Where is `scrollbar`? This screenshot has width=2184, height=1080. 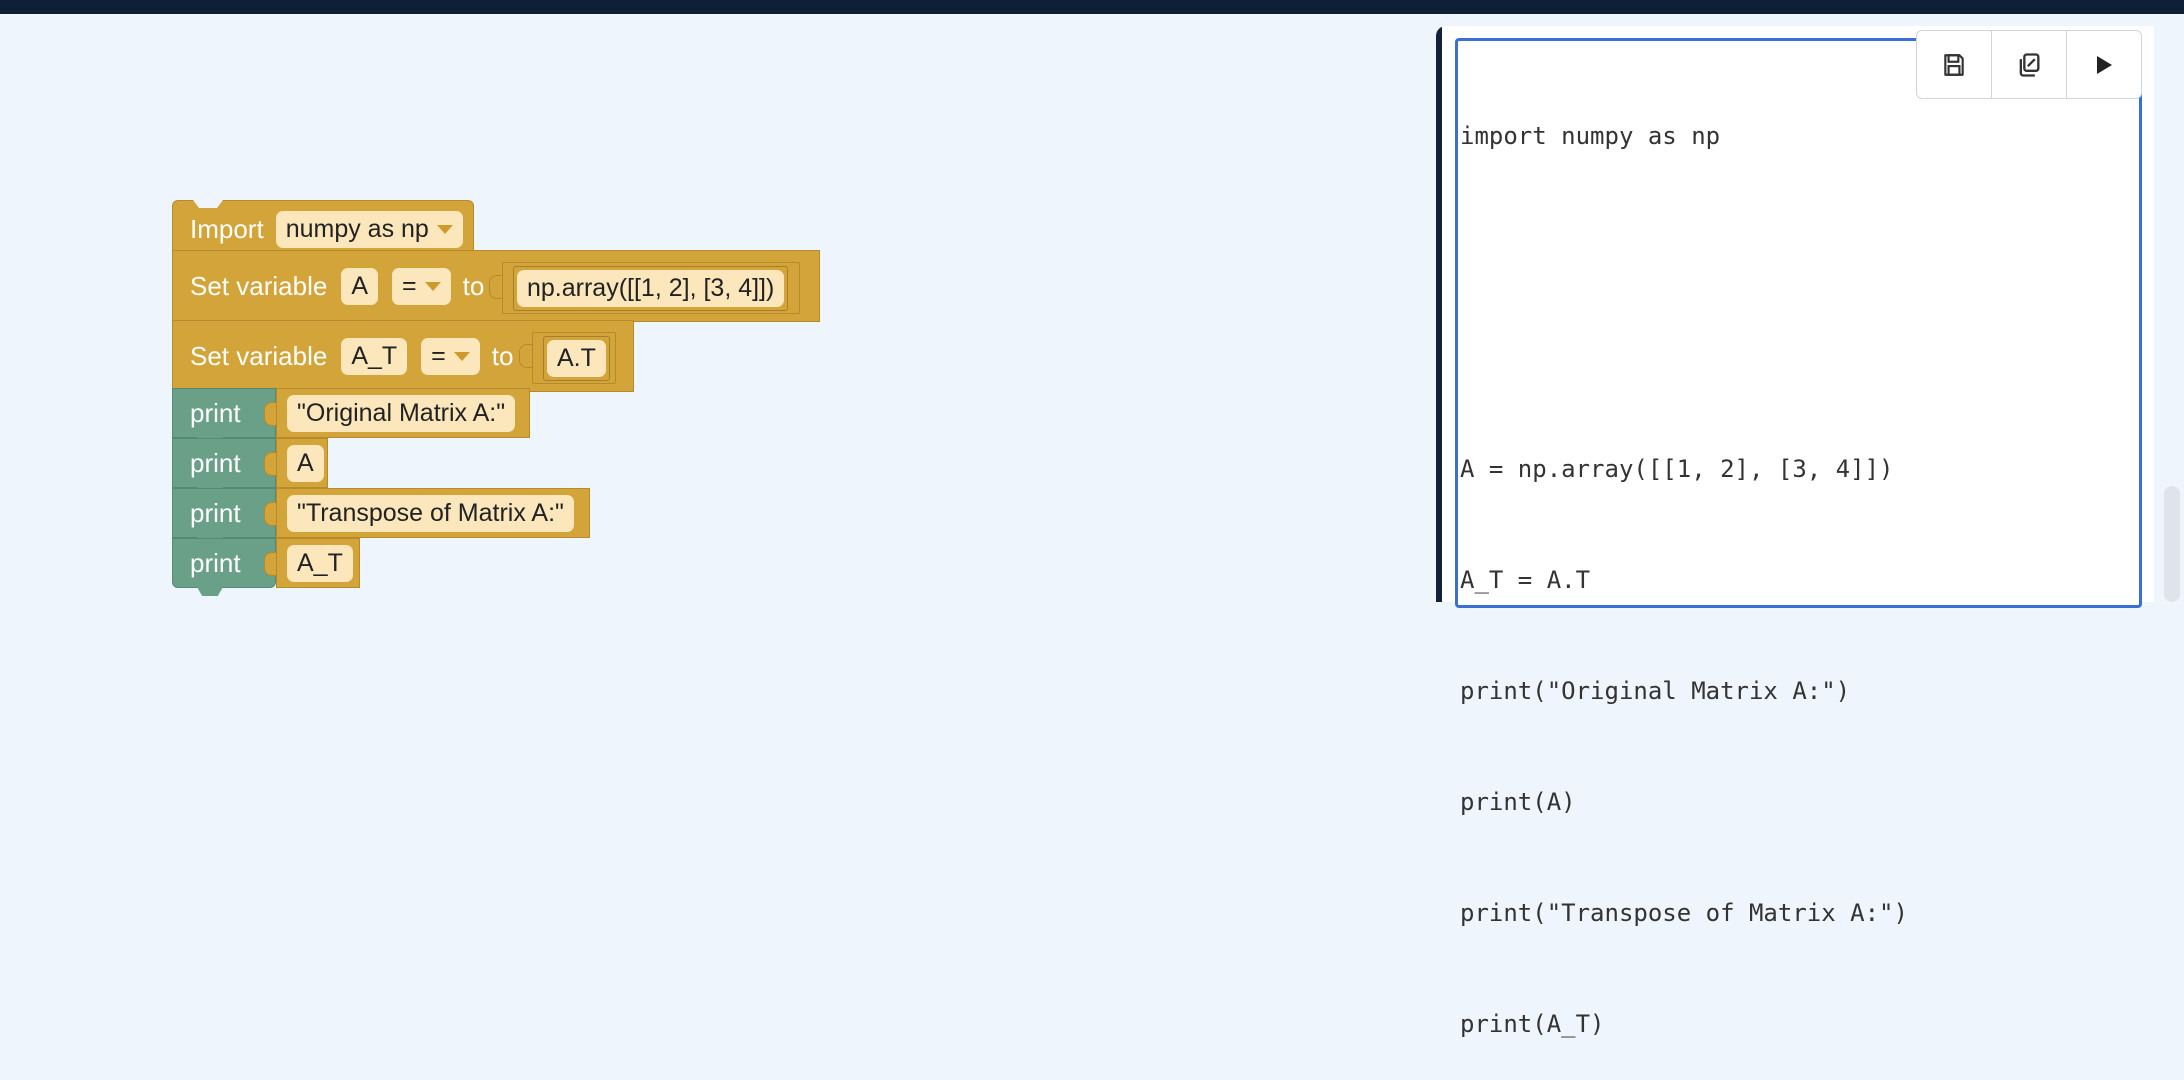
scrollbar is located at coordinates (2172, 544).